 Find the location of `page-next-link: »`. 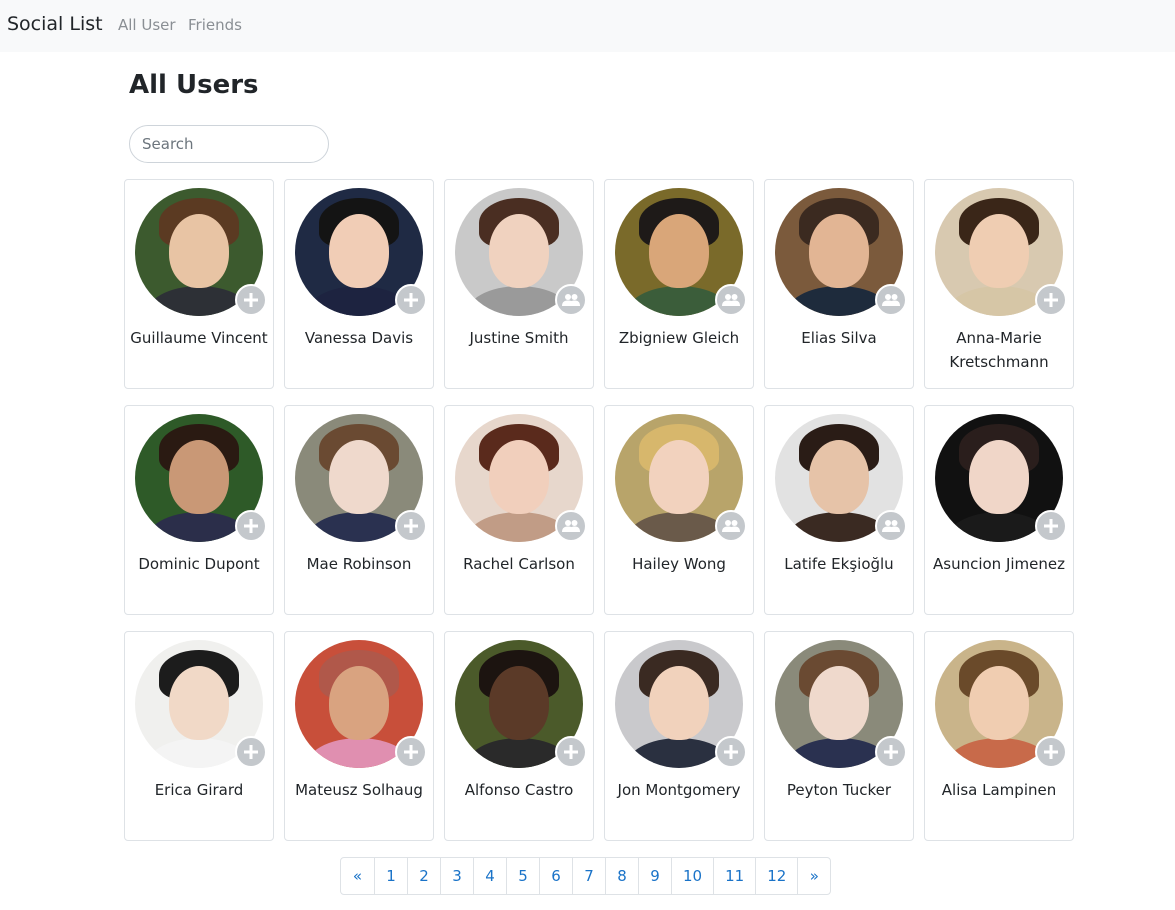

page-next-link: » is located at coordinates (813, 876).